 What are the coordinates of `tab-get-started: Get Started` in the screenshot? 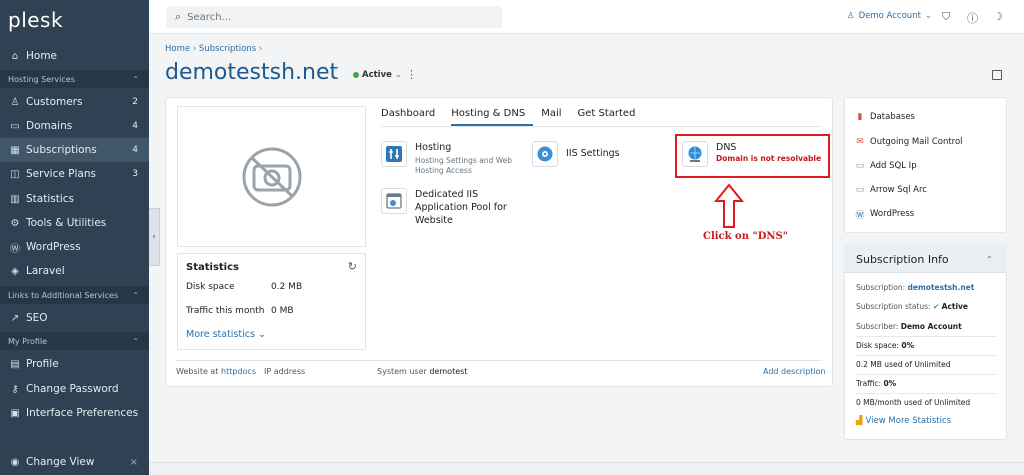 It's located at (611, 117).